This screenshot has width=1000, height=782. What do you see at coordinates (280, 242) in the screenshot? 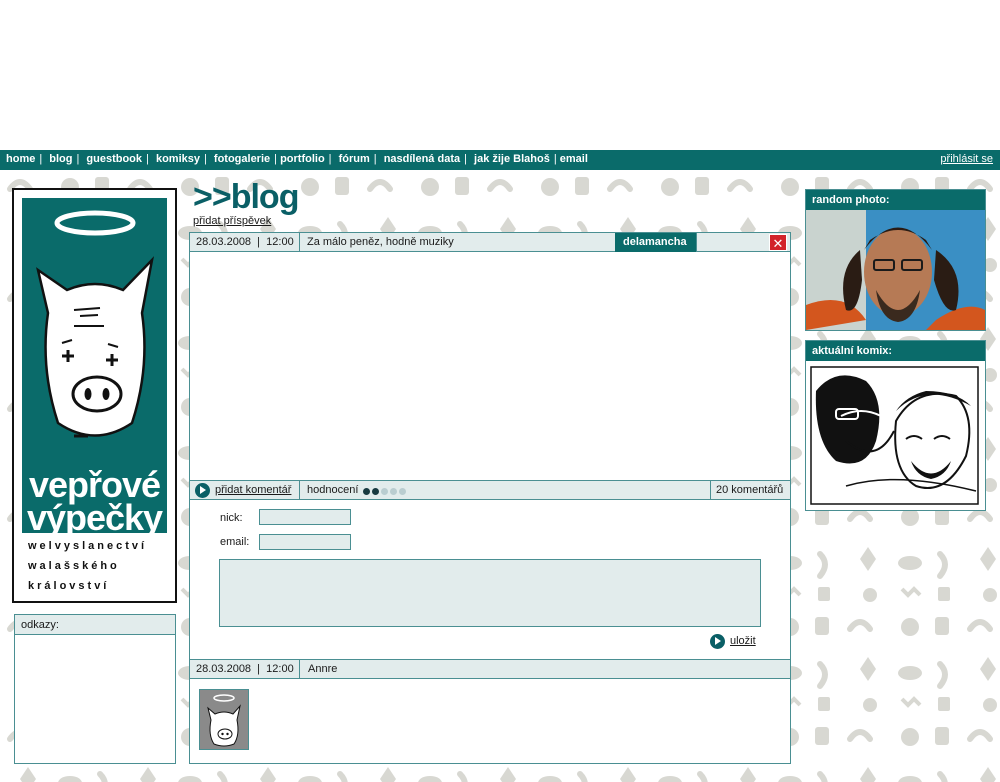
I see `post-time: 12:00` at bounding box center [280, 242].